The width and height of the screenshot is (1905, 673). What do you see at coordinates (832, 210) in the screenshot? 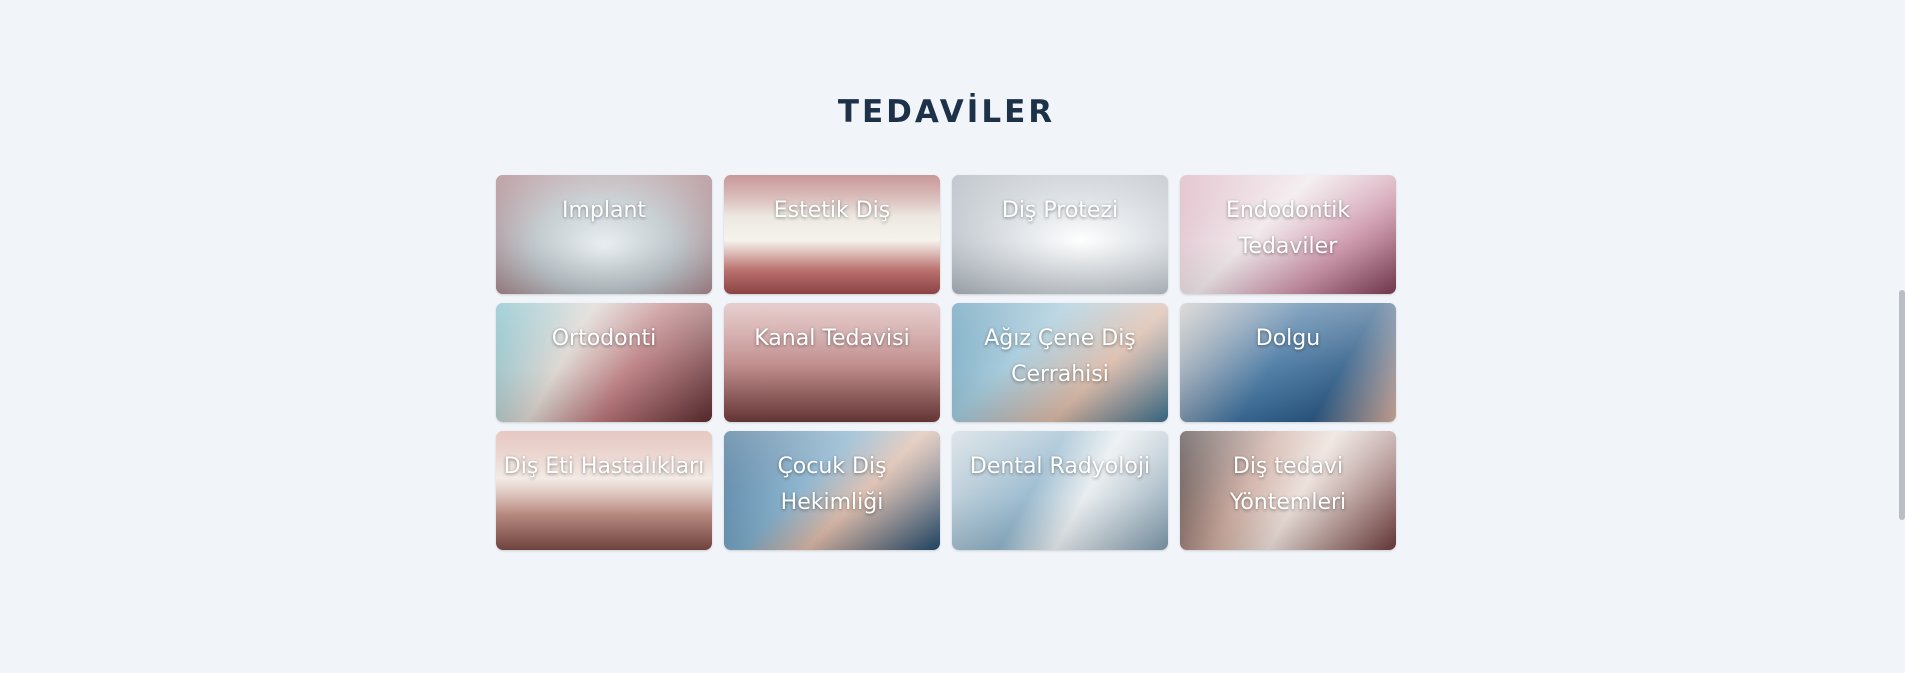
I see `treatment-label: Estetik Diş` at bounding box center [832, 210].